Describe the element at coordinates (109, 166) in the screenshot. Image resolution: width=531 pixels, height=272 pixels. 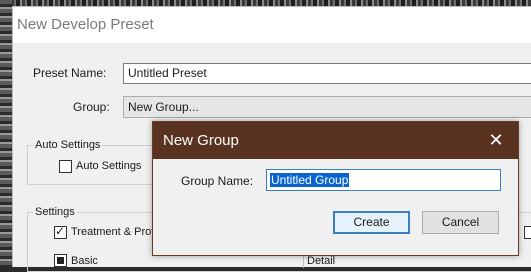
I see `auto-settings-checkbox-label: Auto Settings` at that location.